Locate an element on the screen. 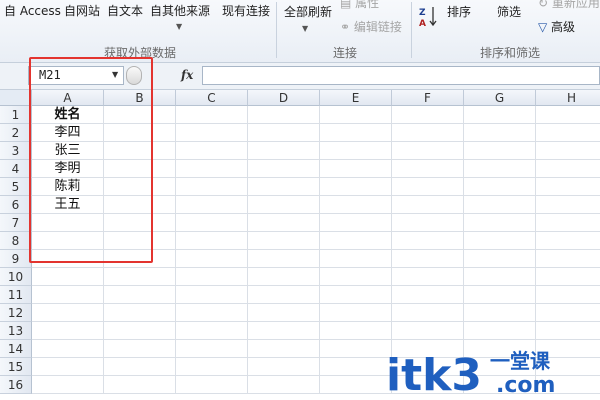 The width and height of the screenshot is (600, 400). cell-e7 is located at coordinates (356, 223).